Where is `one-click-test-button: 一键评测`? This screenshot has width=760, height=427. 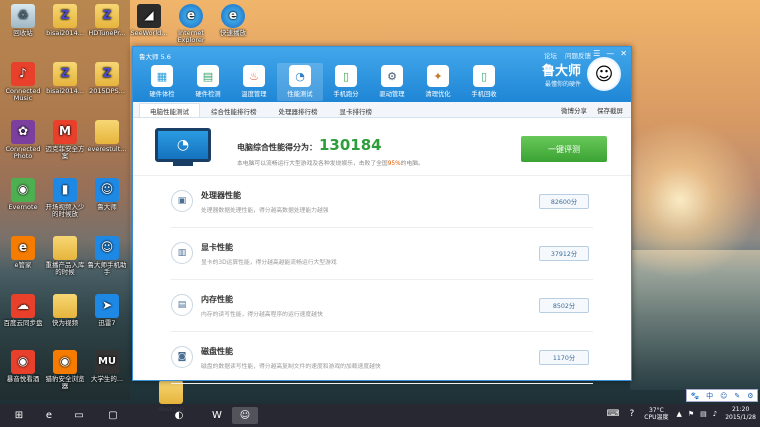
one-click-test-button: 一键评测 is located at coordinates (564, 149).